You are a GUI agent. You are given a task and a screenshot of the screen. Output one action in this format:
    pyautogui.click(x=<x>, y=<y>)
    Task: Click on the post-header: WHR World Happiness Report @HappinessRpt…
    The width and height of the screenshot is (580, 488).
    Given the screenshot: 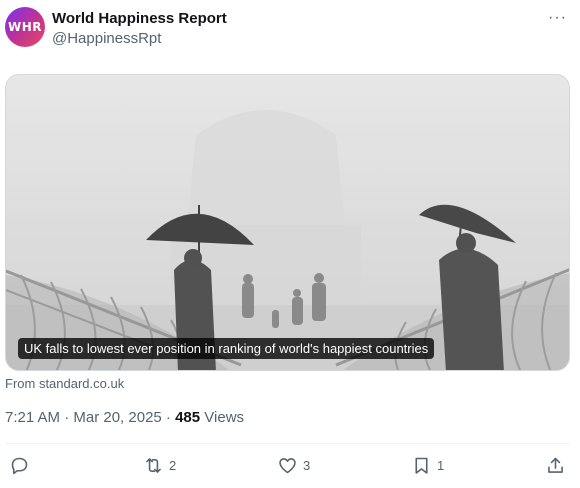 What is the action you would take?
    pyautogui.click(x=290, y=29)
    